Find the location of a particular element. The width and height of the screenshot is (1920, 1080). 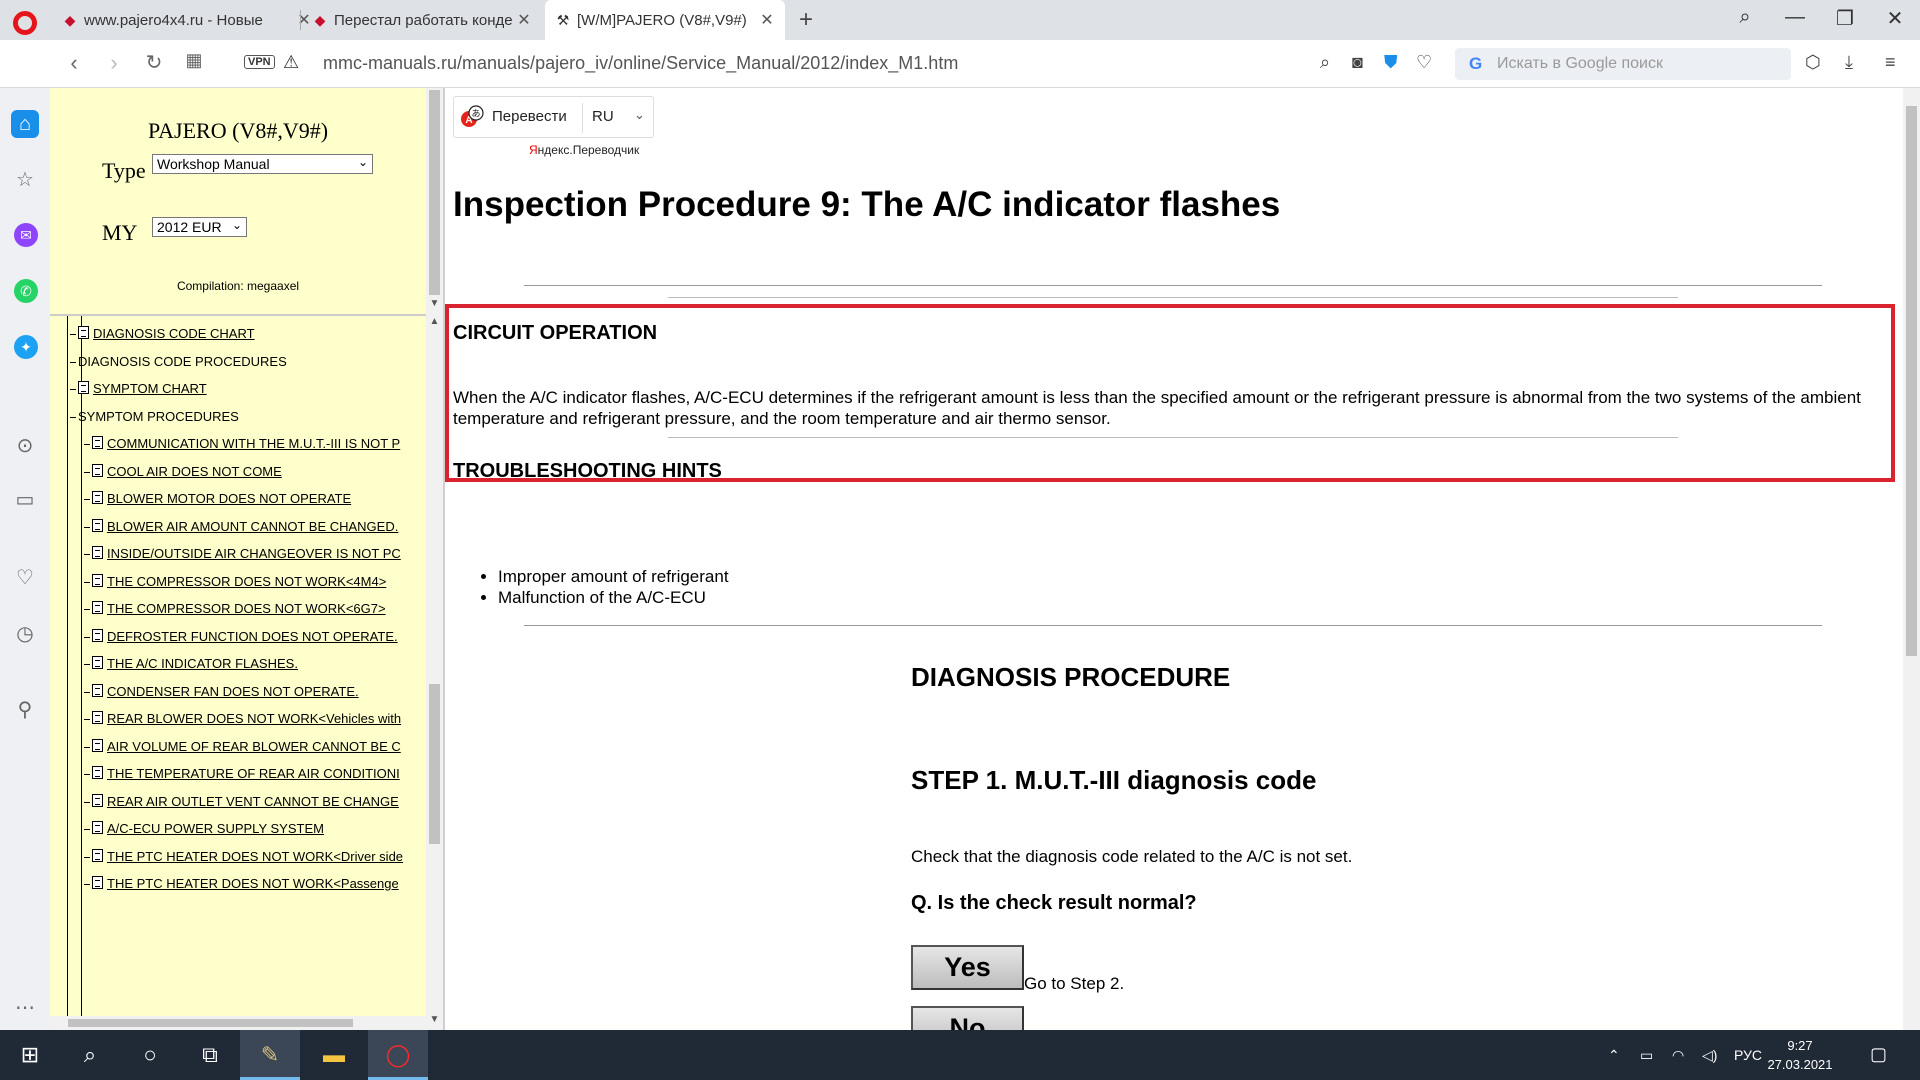

task-view-icon: ⧉ is located at coordinates (210, 1055).